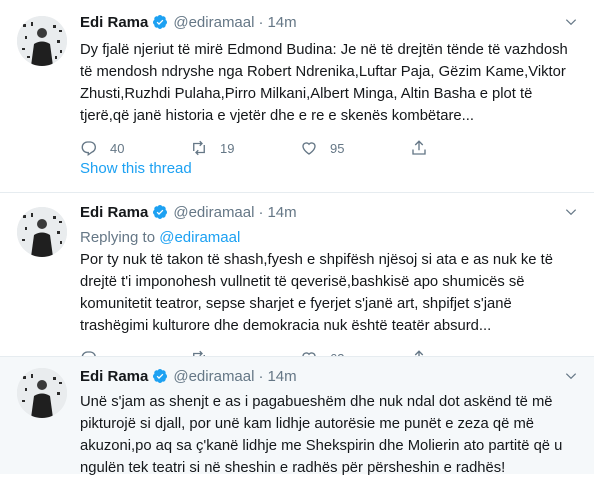 The height and width of the screenshot is (479, 594). I want to click on reply-count: 40, so click(117, 148).